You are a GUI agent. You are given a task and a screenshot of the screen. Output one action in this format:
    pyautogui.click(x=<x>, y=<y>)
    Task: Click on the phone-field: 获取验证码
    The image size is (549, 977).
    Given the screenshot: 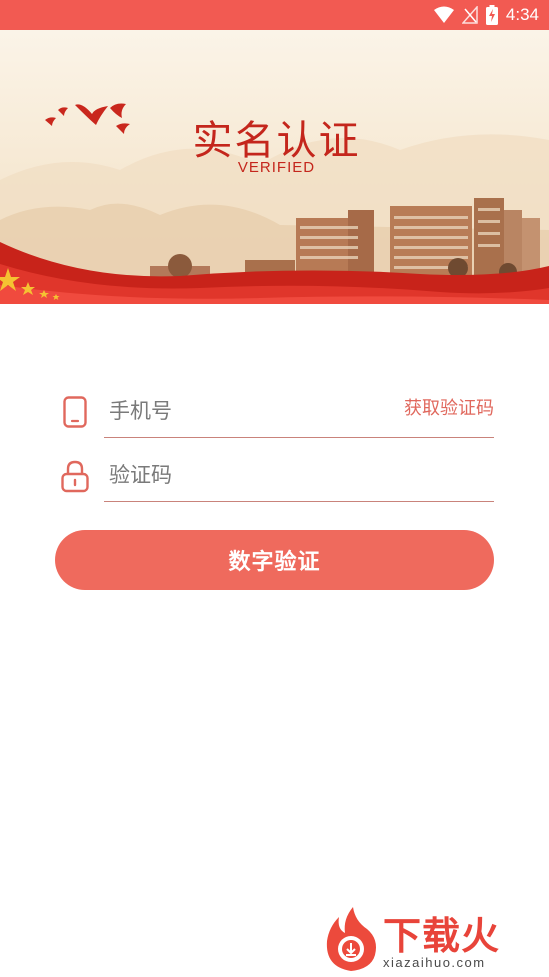 What is the action you would take?
    pyautogui.click(x=274, y=408)
    